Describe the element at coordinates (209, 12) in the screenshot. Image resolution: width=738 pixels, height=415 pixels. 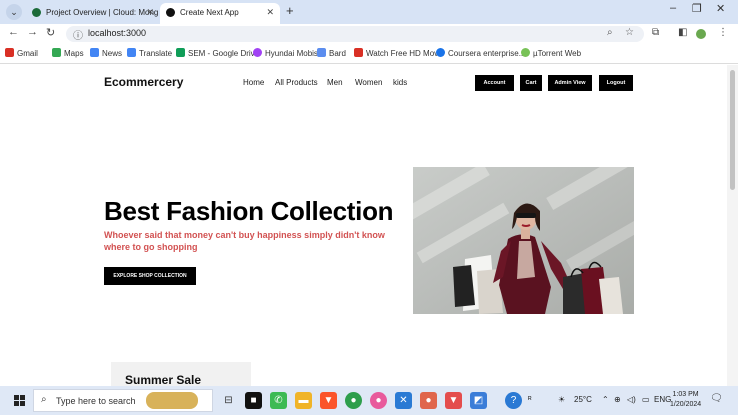
I see `tab-title: Create Next App` at that location.